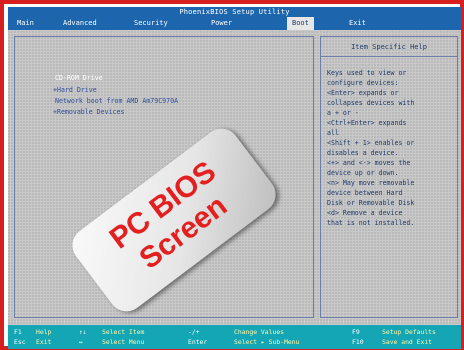  I want to click on menu-bar: Main Advanced Security Power Boot Exit, so click(234, 23).